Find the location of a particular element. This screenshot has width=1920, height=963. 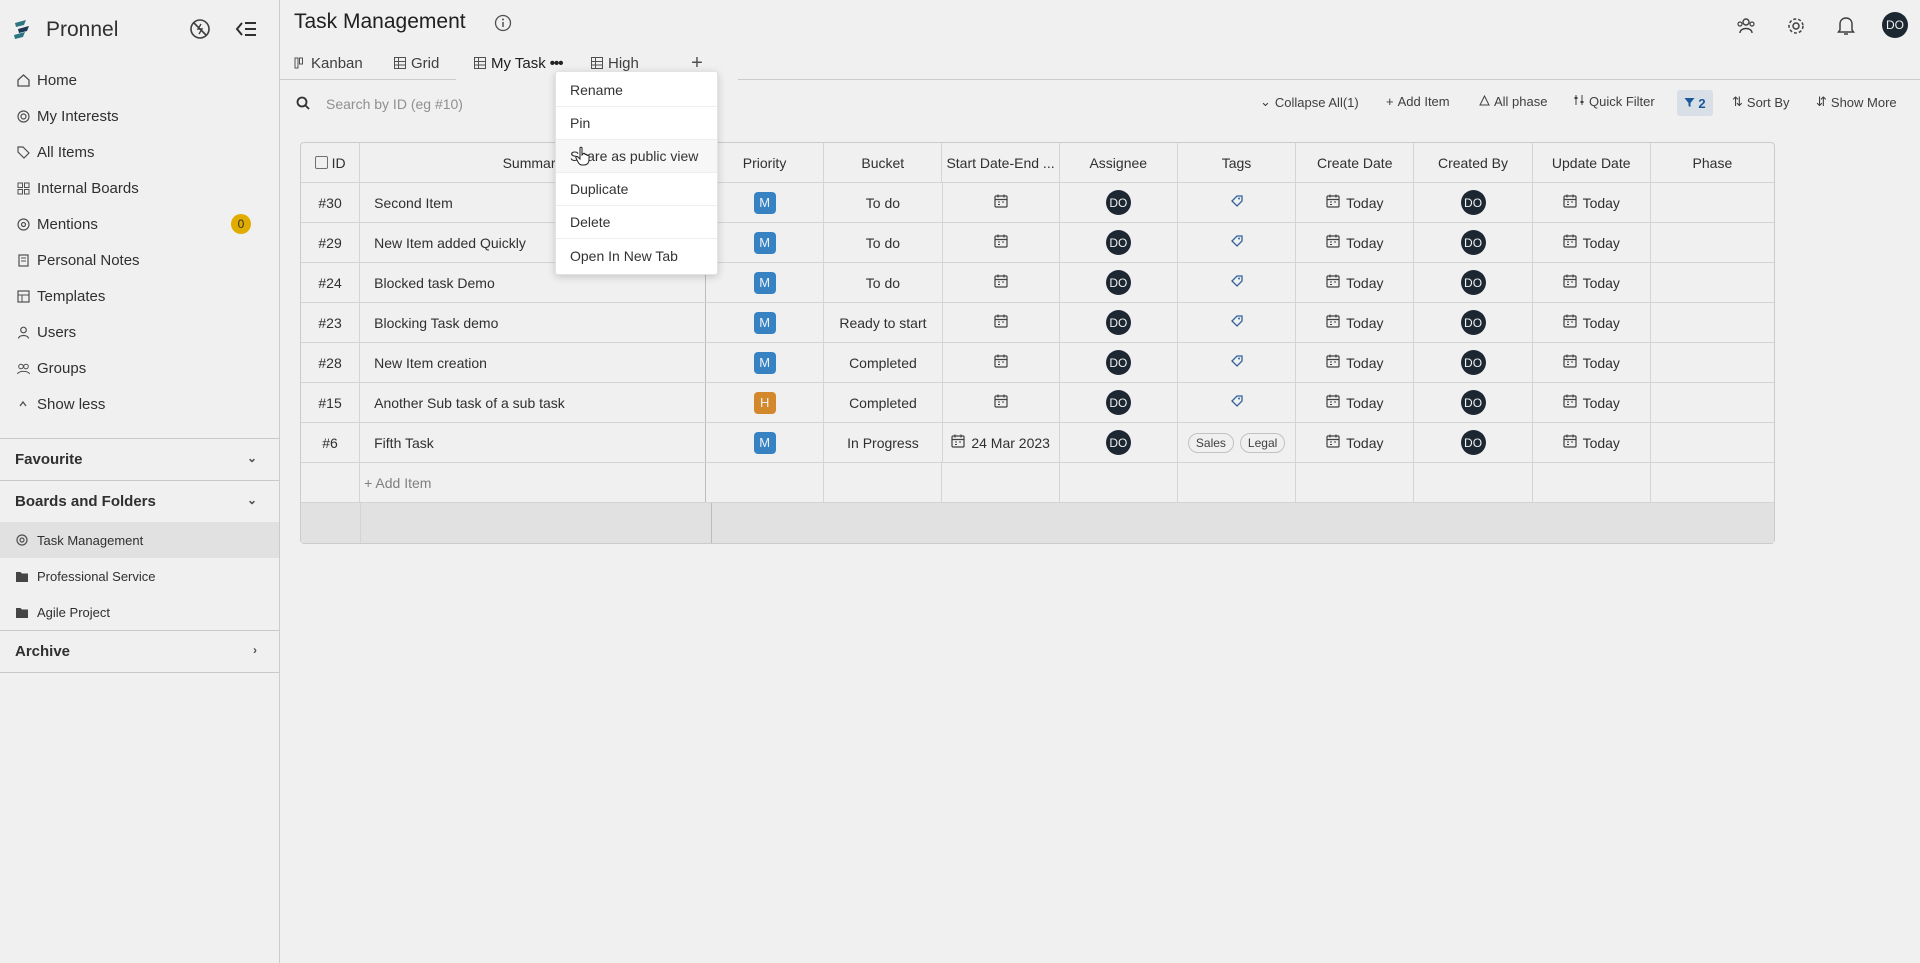

add-item-button: + Add Item is located at coordinates (1418, 101).